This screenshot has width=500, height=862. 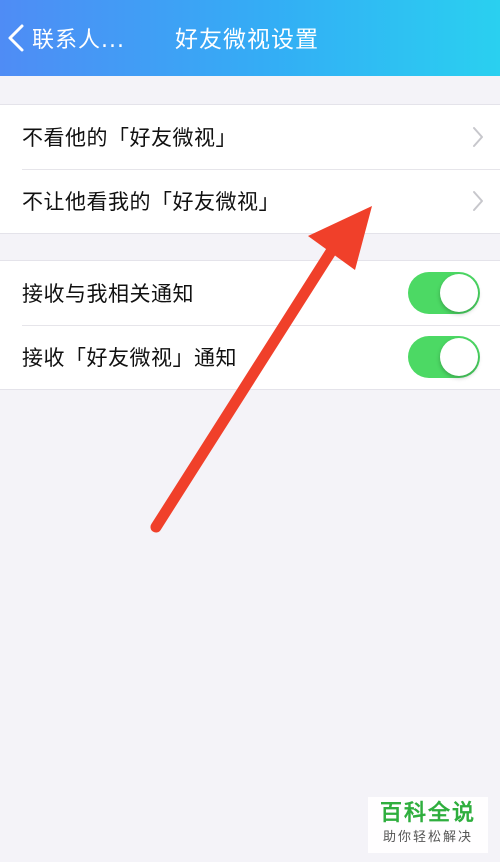 What do you see at coordinates (427, 837) in the screenshot?
I see `watermark-subtitle: 助你轻松解决` at bounding box center [427, 837].